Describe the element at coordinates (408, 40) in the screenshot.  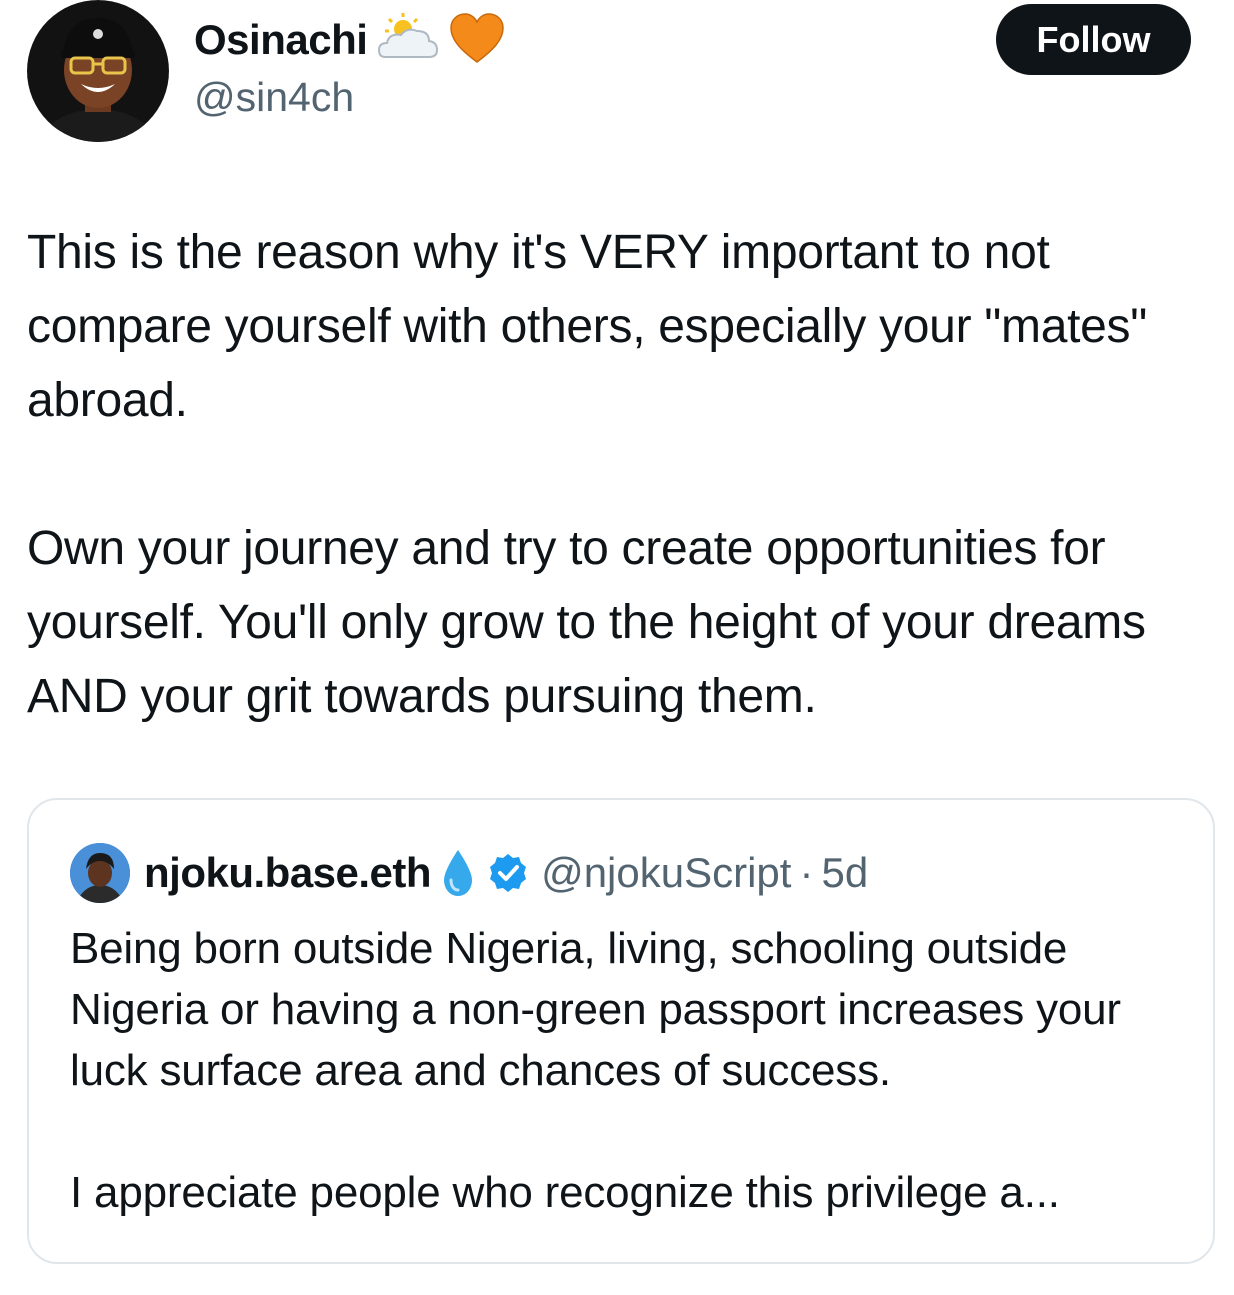
I see `sun-behind-cloud-icon` at that location.